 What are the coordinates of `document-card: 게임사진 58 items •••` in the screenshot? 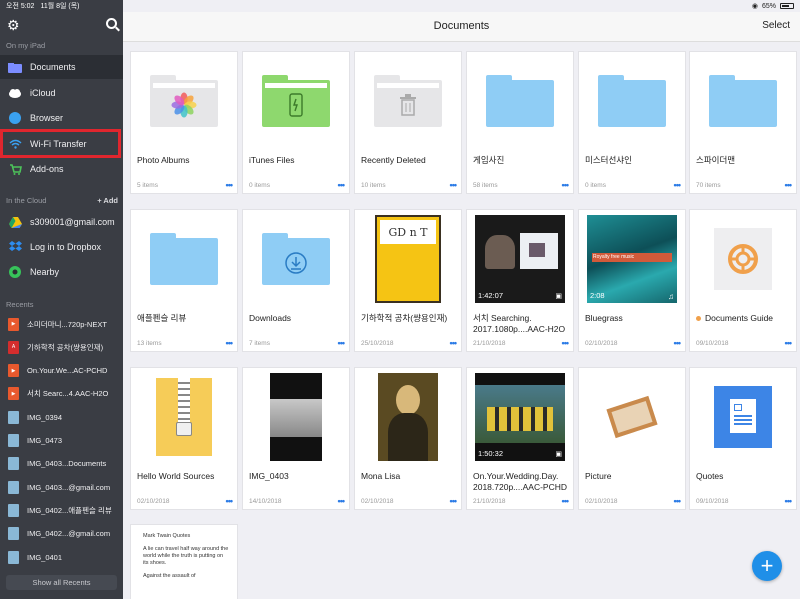 It's located at (520, 122).